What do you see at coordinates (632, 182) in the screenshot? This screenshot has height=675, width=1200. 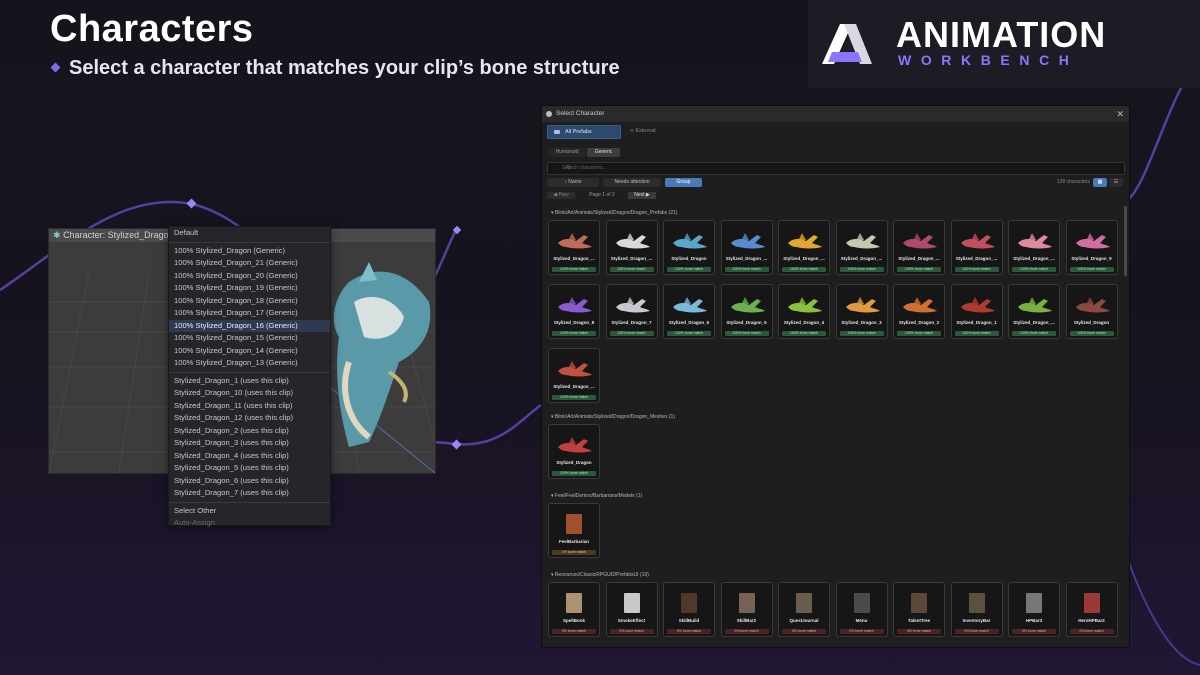 I see `needs-attention-button: Needs attention` at bounding box center [632, 182].